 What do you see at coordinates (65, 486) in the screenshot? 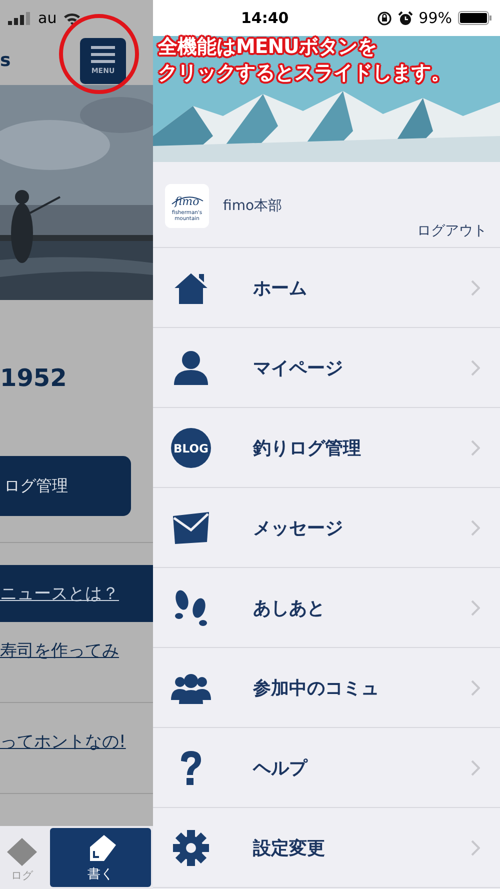
I see `log-button: ログ管理` at bounding box center [65, 486].